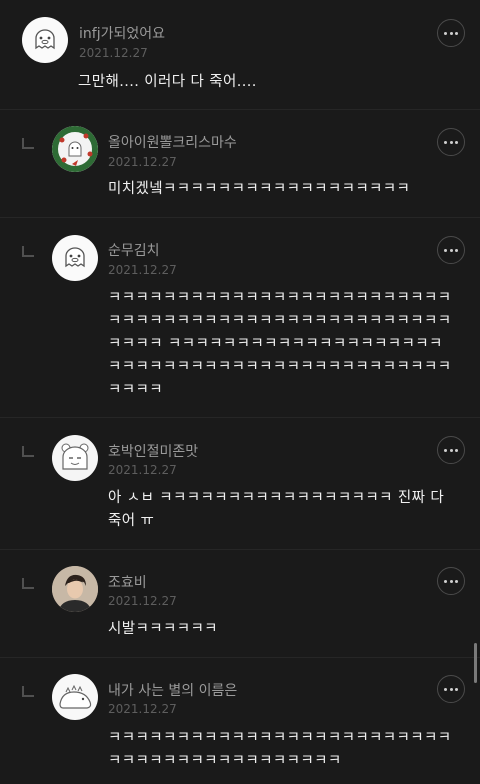  Describe the element at coordinates (172, 142) in the screenshot. I see `comment-author: 올아이원뽈크리스마수` at that location.